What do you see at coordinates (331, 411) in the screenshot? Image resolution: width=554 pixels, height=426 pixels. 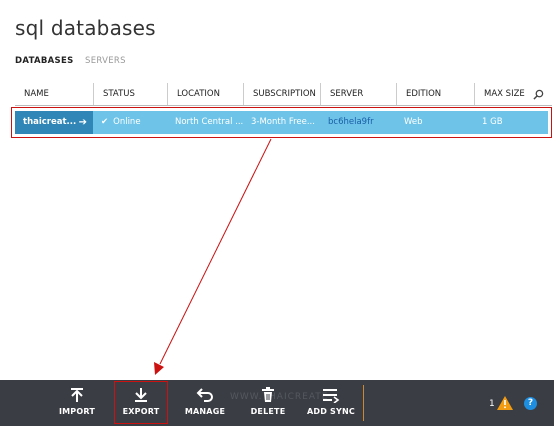 I see `add-sync-label: ADD SYNC` at bounding box center [331, 411].